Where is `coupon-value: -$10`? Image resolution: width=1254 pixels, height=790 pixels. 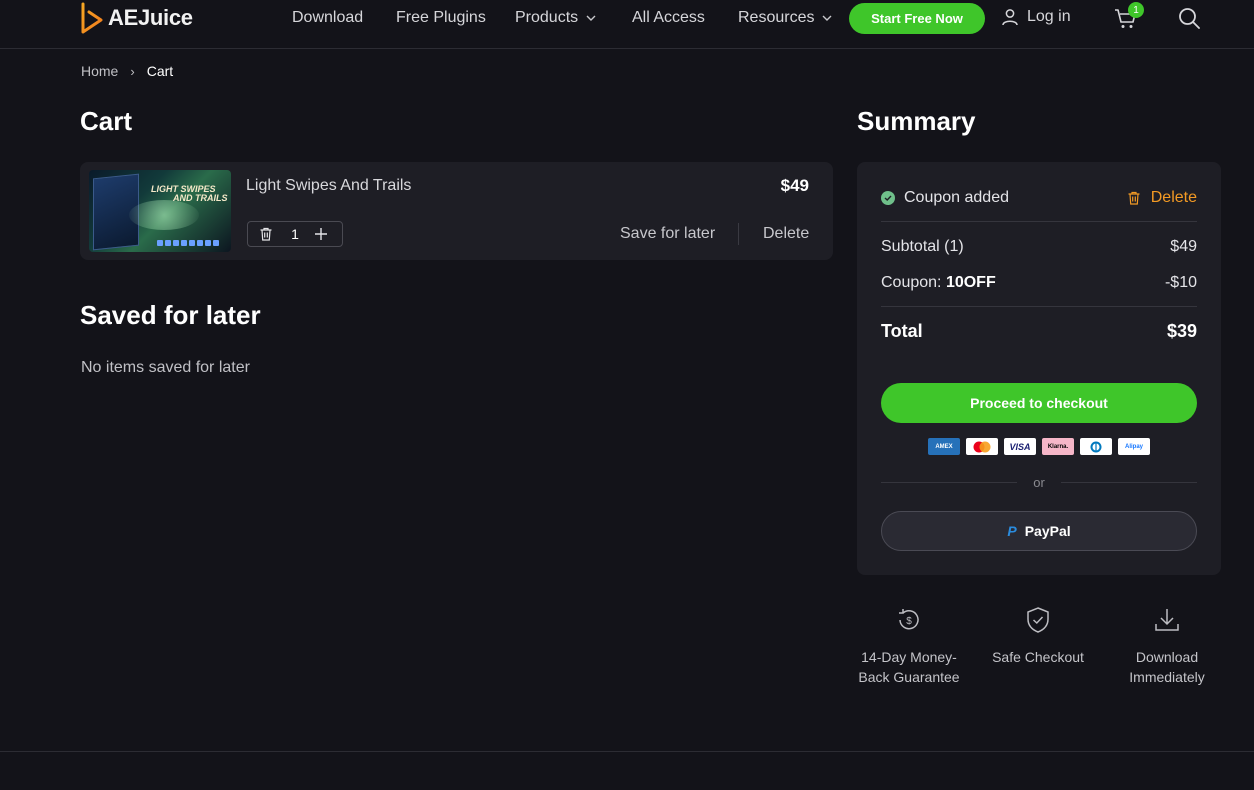
coupon-value: -$10 is located at coordinates (1180, 282).